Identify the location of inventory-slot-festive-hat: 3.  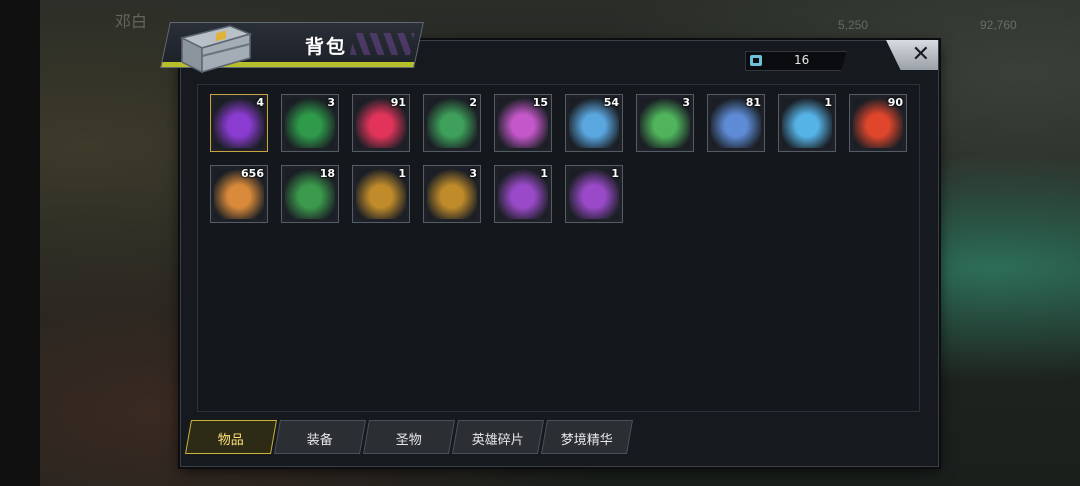
(310, 123).